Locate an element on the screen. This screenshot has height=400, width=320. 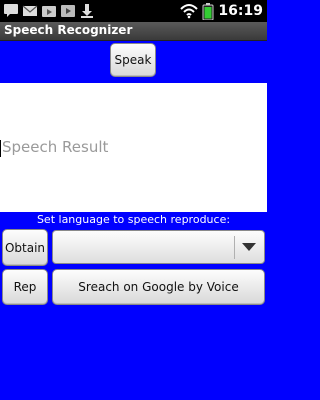
speak-button: Speak is located at coordinates (133, 60).